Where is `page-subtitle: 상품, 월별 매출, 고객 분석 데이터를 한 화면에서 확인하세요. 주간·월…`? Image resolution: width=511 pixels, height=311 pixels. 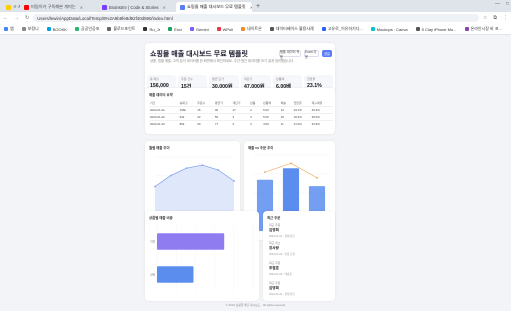 page-subtitle: 상품, 월별 매출, 고객 분석 데이터를 한 화면에서 확인하세요. 주간·월… is located at coordinates (222, 61).